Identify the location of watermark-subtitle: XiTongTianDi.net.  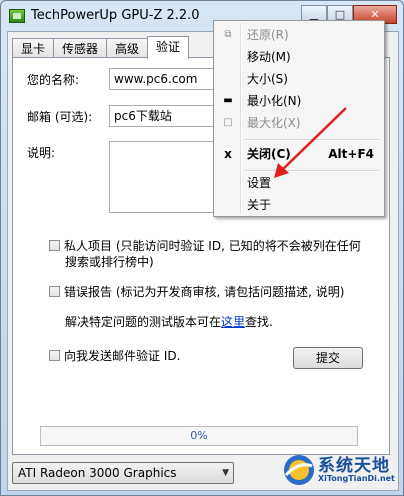
(356, 478).